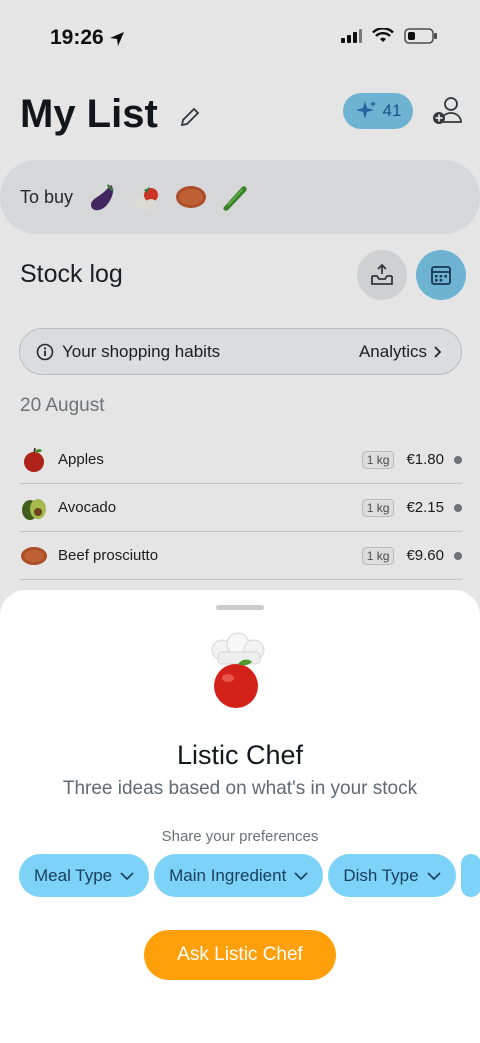 This screenshot has width=480, height=1043. I want to click on chip-label: Dish Type, so click(381, 875).